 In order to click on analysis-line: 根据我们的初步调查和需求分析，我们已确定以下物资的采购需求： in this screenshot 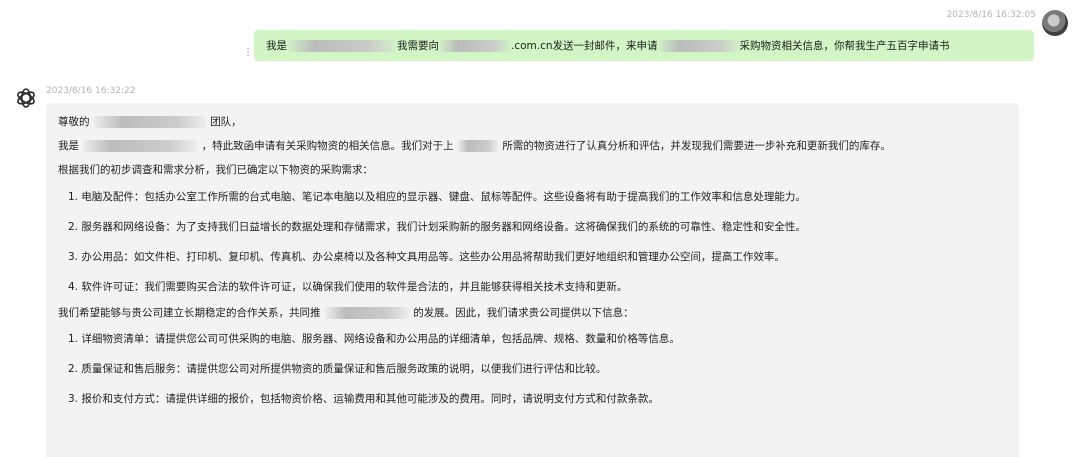, I will do `click(215, 170)`.